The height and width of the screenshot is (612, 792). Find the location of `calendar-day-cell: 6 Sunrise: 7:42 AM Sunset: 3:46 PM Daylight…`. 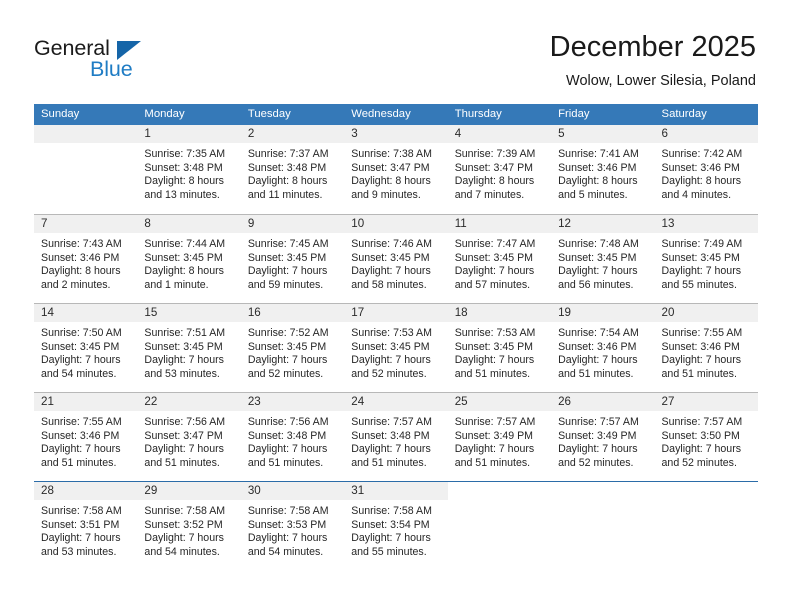

calendar-day-cell: 6 Sunrise: 7:42 AM Sunset: 3:46 PM Daylight… is located at coordinates (706, 169).